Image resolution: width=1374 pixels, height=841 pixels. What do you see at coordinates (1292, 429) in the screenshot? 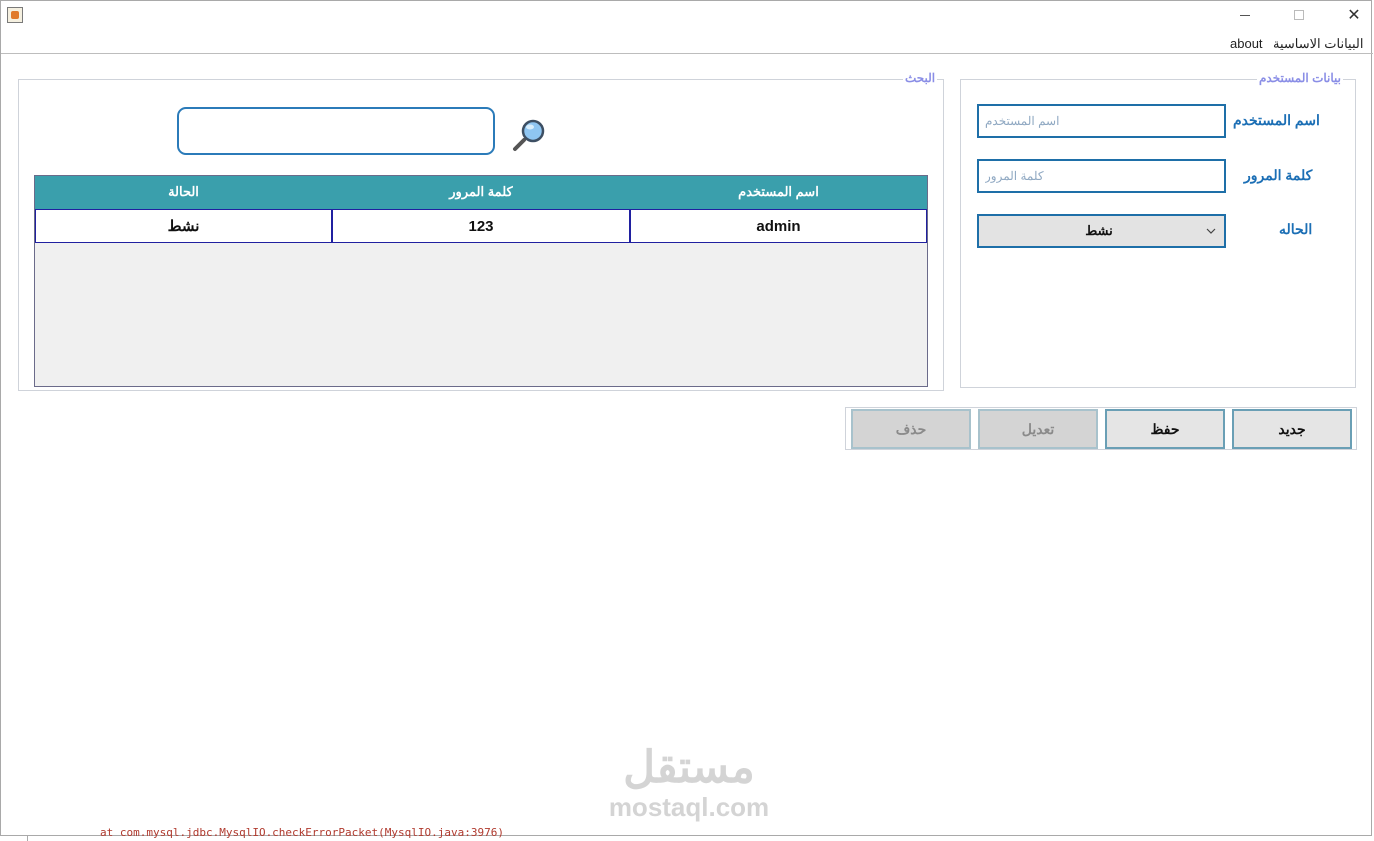
I see `new-button: جديد` at bounding box center [1292, 429].